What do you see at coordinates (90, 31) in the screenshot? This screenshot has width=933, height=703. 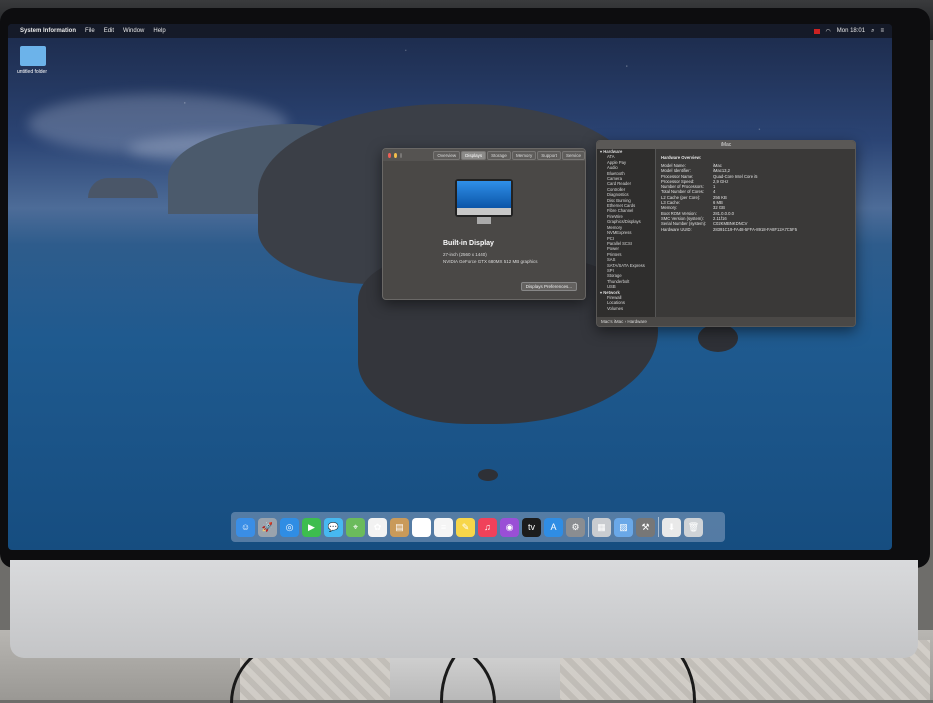 I see `menu-file: File` at bounding box center [90, 31].